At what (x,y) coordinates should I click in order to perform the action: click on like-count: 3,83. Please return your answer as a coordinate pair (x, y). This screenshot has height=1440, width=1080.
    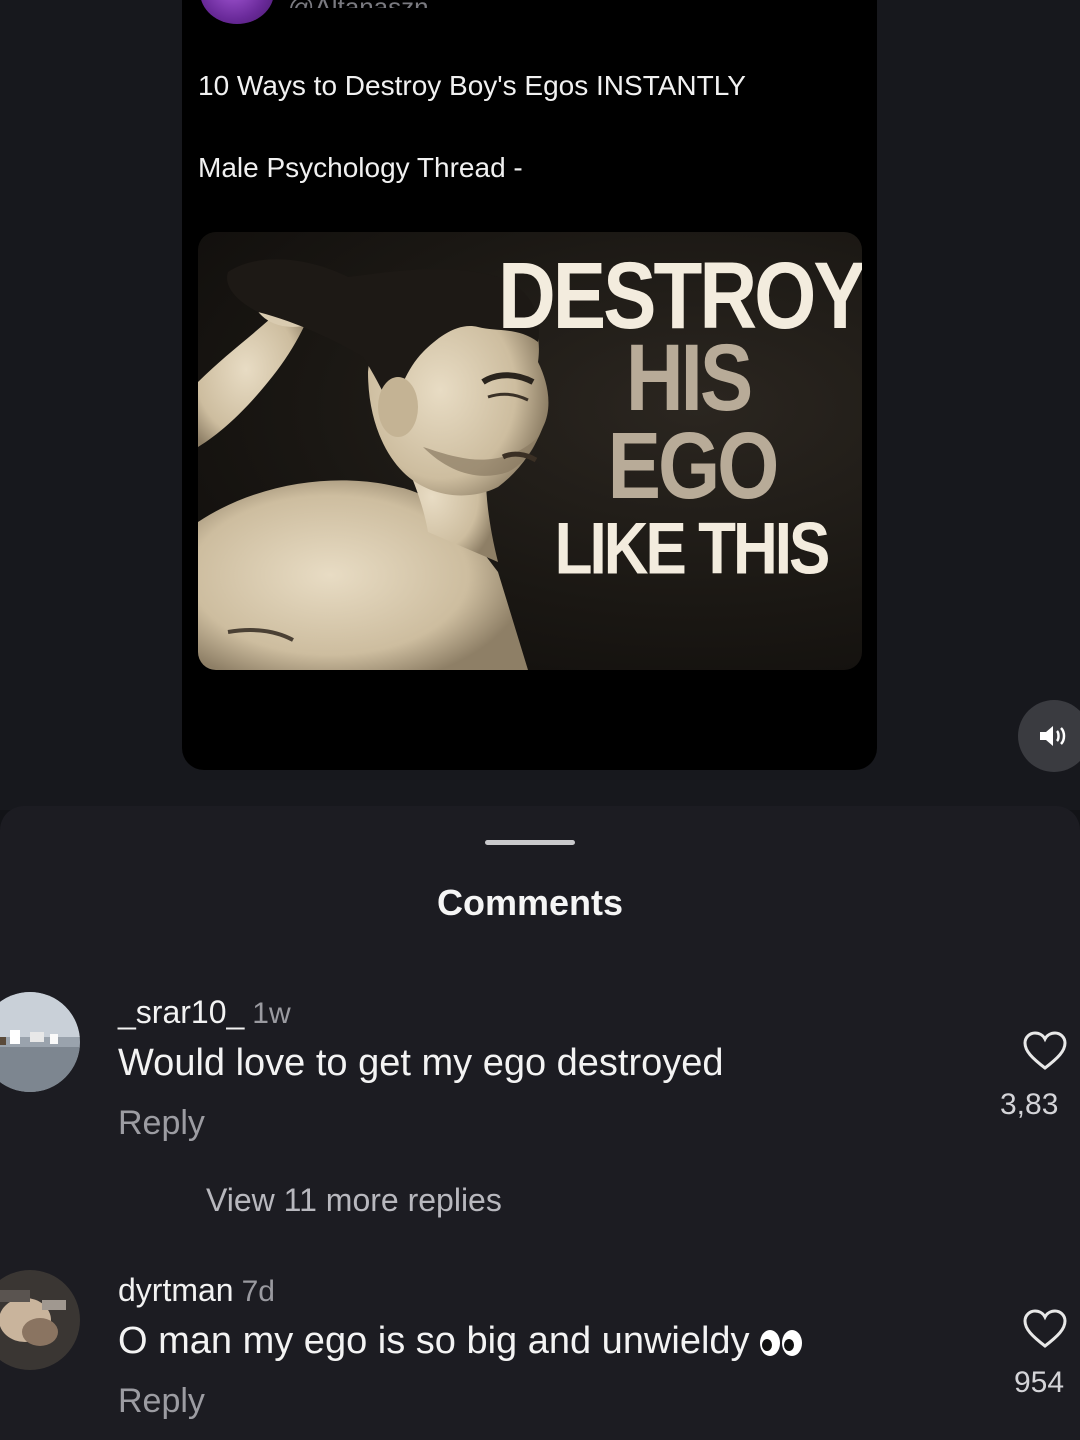
    Looking at the image, I should click on (1029, 1104).